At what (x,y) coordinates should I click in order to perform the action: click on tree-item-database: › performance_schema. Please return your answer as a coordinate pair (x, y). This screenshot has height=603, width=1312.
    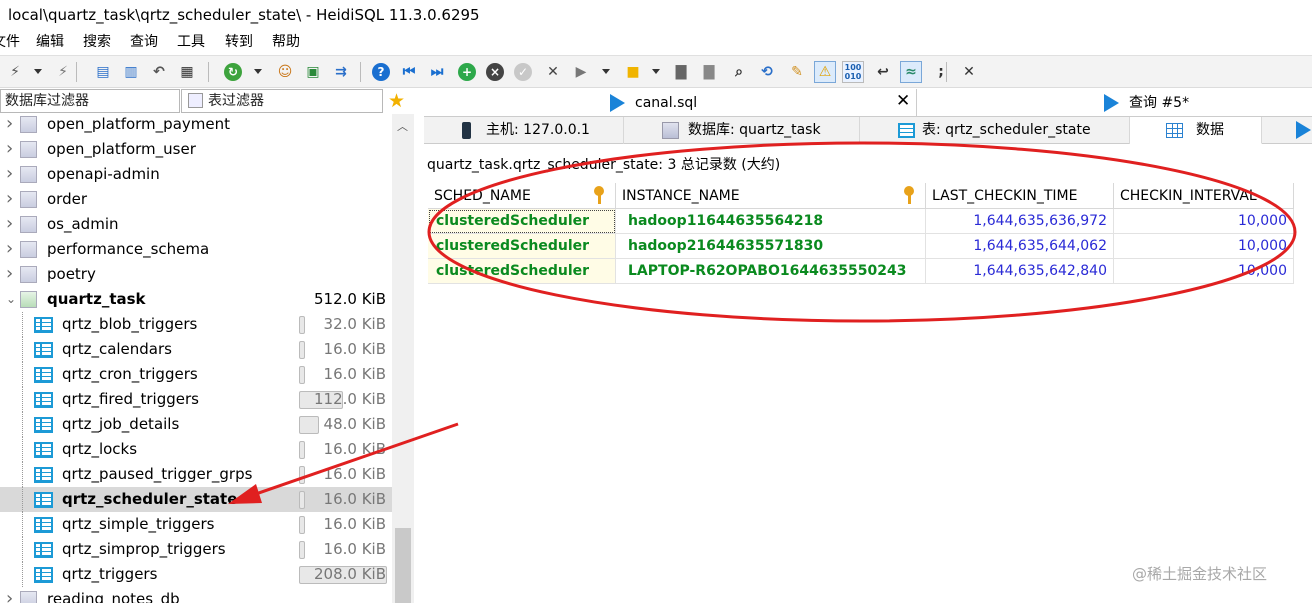
    Looking at the image, I should click on (196, 249).